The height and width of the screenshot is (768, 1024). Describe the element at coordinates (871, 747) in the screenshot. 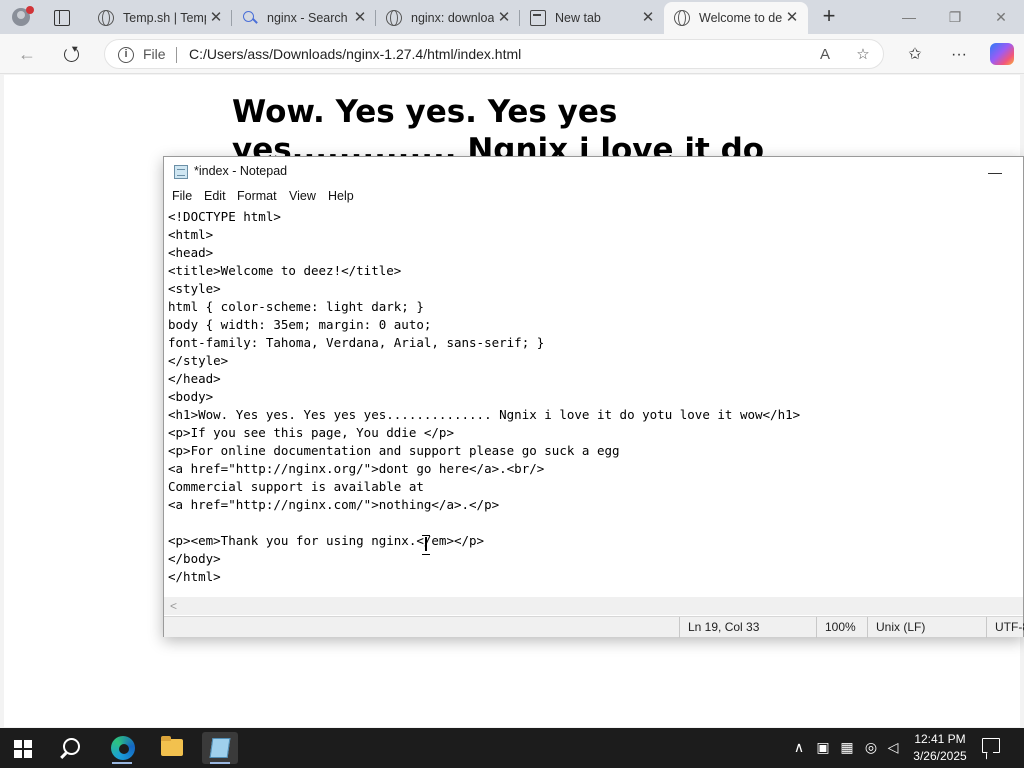

I see `globe-icon: ◎` at that location.